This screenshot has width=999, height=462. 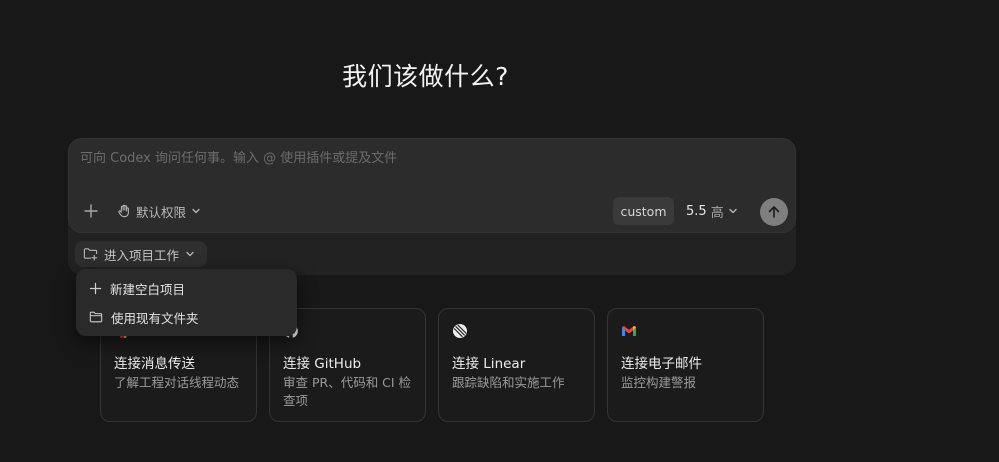 I want to click on model-version: 5.5, so click(x=696, y=211).